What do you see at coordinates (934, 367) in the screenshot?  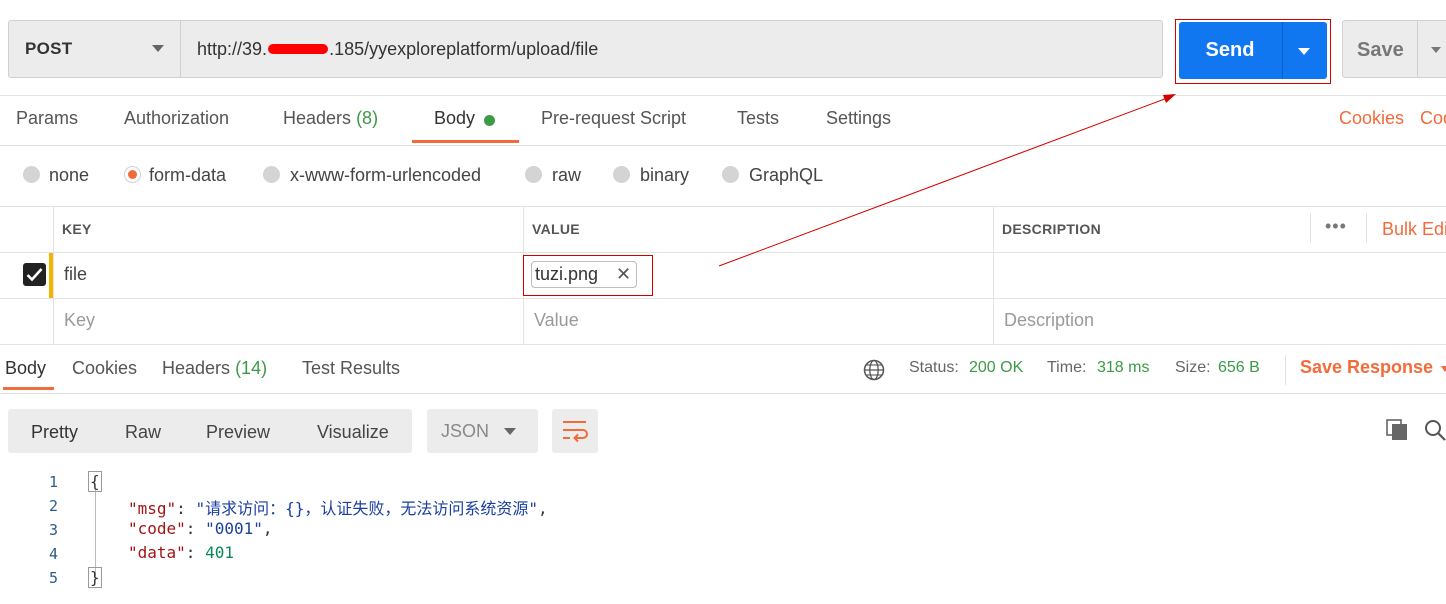 I see `status-label: Status:` at bounding box center [934, 367].